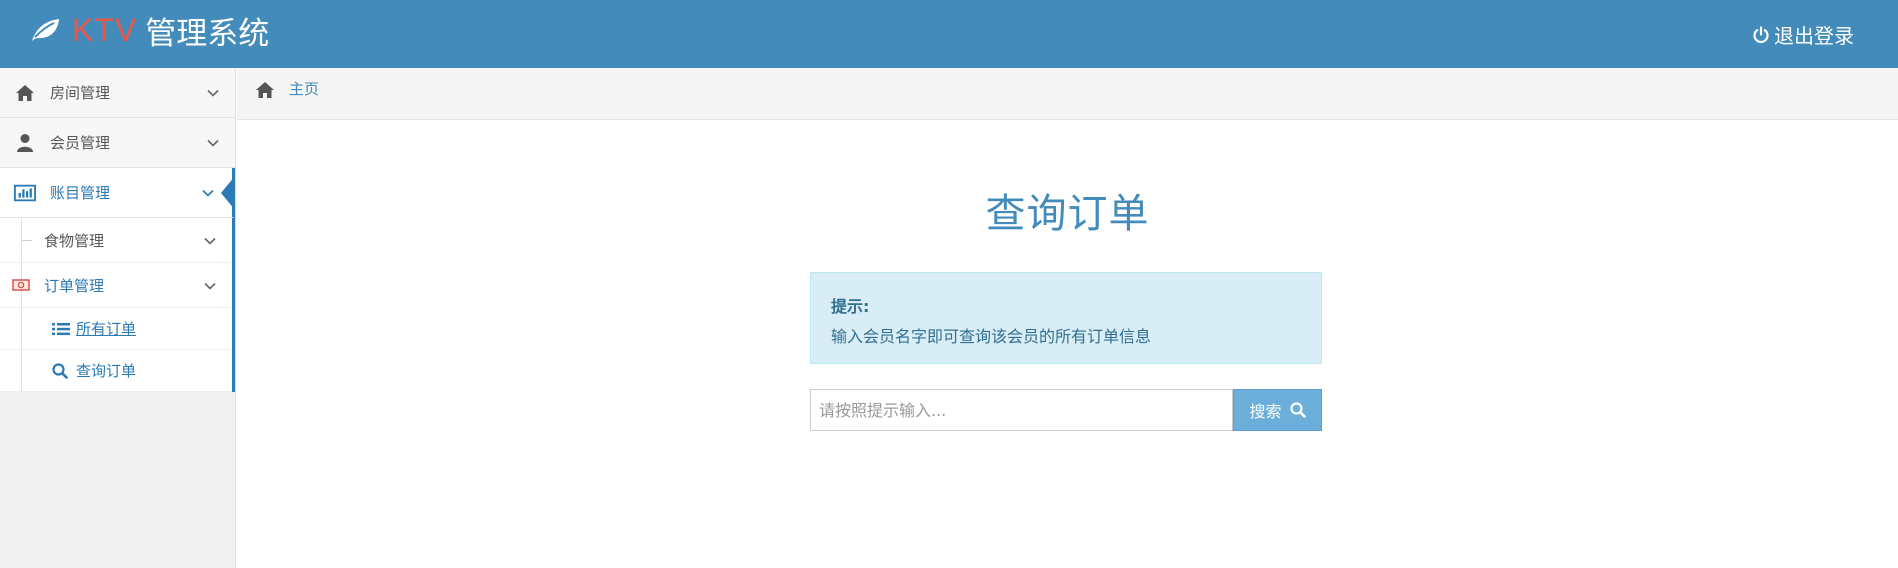 This screenshot has width=1898, height=568. I want to click on accounts-submenu: 食物管理 订单管理 所有订单 查询订单, so click(117, 305).